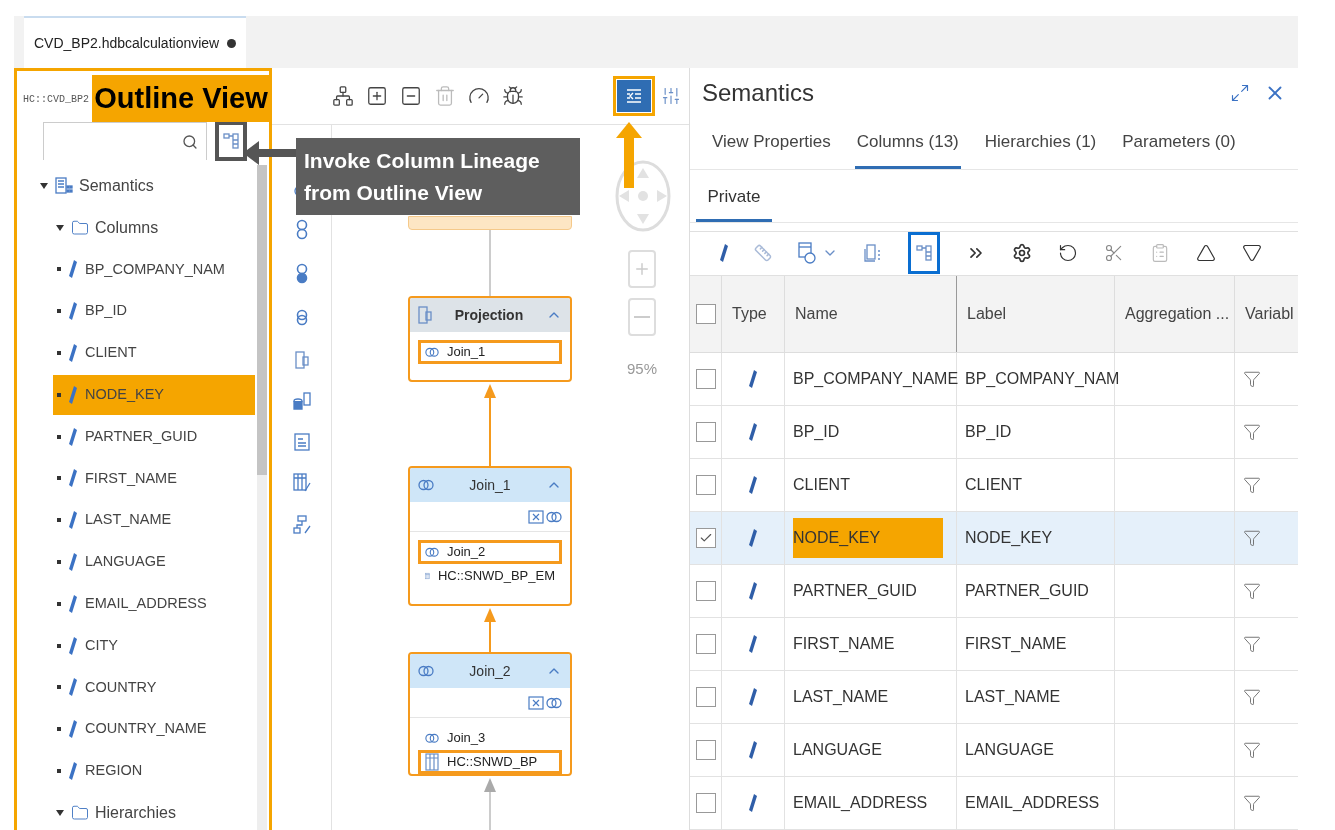 The image size is (1335, 830). Describe the element at coordinates (301, 442) in the screenshot. I see `document-icon` at that location.